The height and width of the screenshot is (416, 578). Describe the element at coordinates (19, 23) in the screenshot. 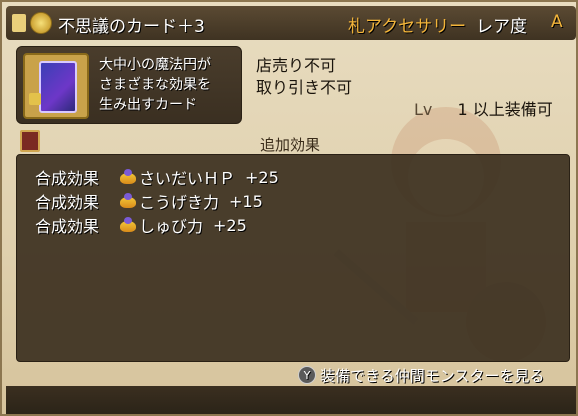

I see `list-icon` at that location.